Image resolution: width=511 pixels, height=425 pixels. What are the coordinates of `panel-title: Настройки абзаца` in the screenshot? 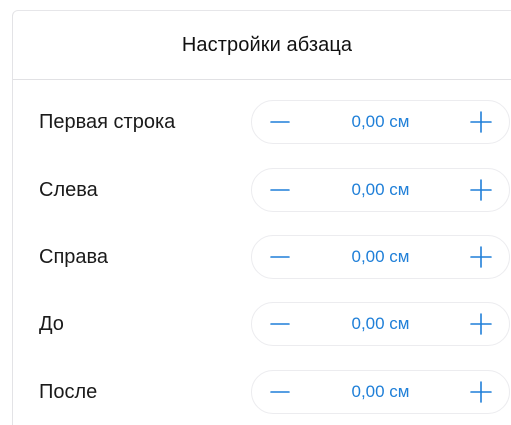 It's located at (267, 44).